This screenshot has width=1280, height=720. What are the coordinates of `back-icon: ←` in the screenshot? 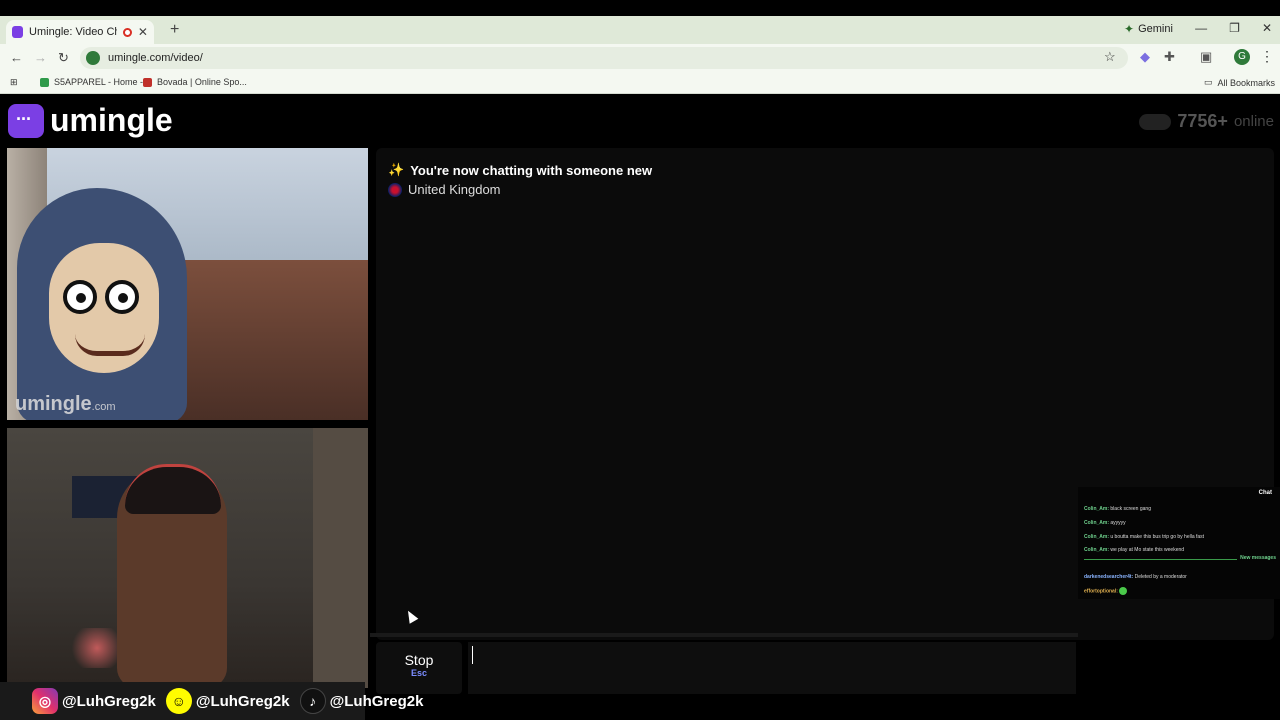 It's located at (16, 57).